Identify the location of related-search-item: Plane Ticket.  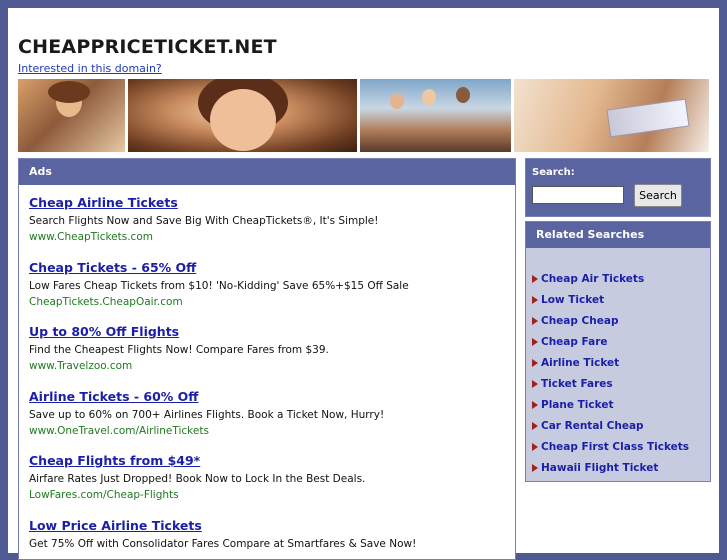
(610, 404).